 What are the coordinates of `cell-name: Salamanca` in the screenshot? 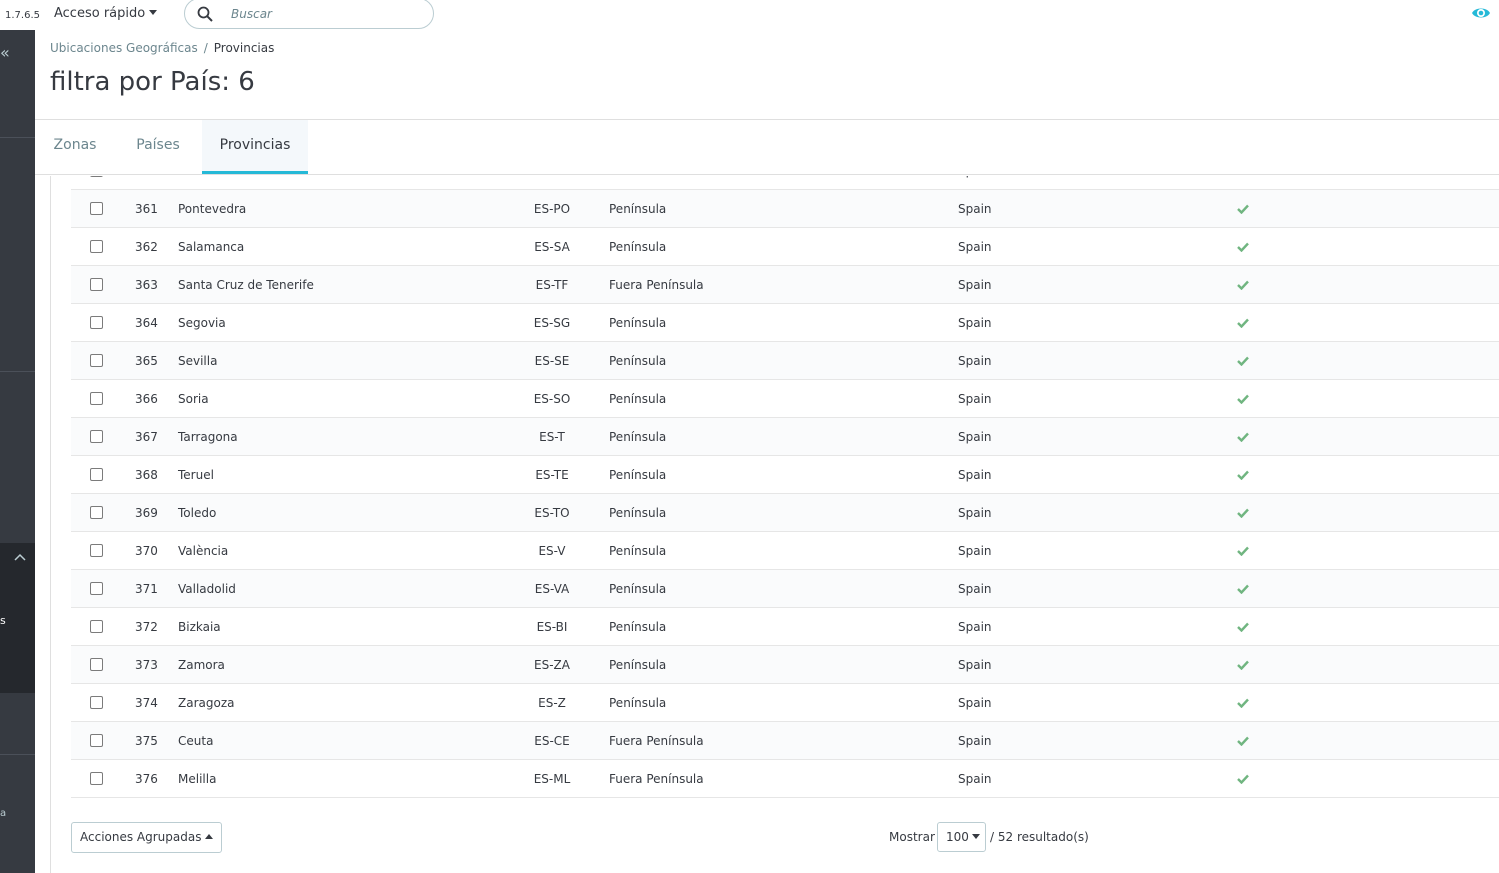 It's located at (211, 247).